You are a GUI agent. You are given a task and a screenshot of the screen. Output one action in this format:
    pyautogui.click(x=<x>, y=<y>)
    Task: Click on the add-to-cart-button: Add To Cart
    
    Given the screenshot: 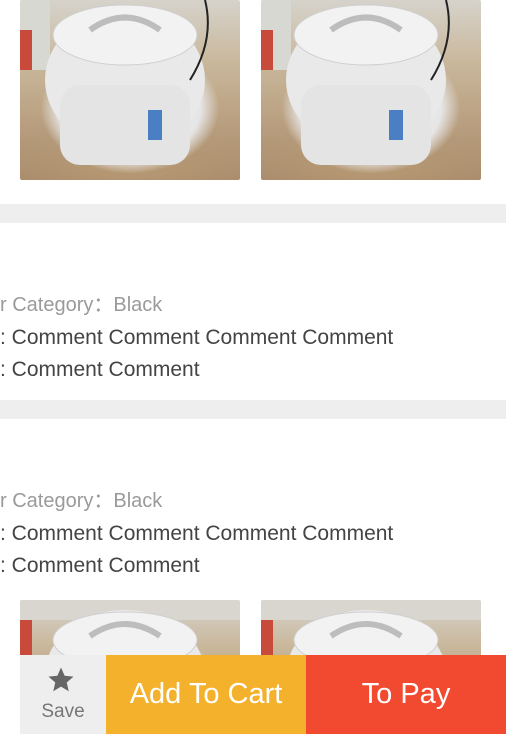 What is the action you would take?
    pyautogui.click(x=206, y=694)
    